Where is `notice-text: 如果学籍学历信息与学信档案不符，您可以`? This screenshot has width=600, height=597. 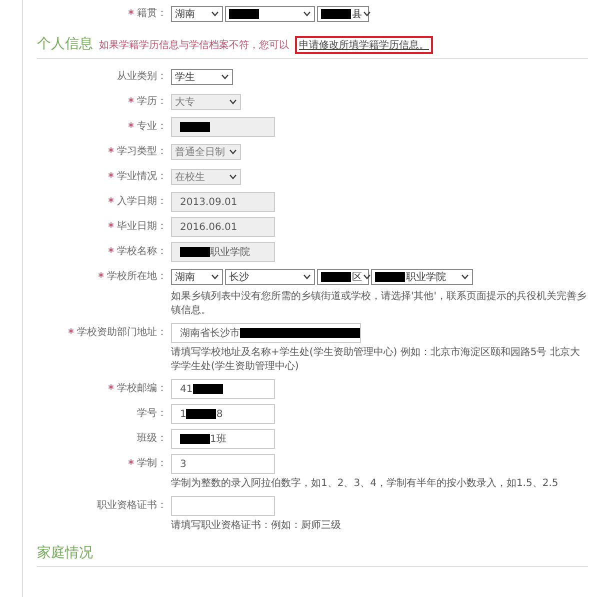 notice-text: 如果学籍学历信息与学信档案不符，您可以 is located at coordinates (194, 45).